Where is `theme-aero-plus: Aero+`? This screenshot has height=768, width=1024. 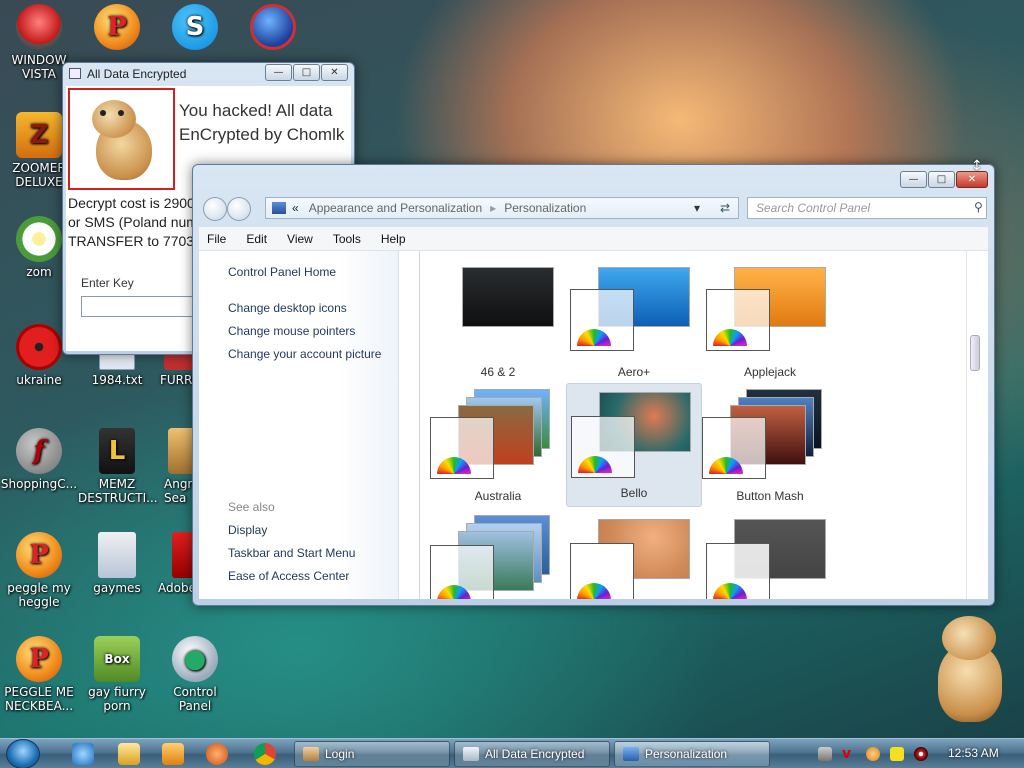
theme-aero-plus: Aero+ is located at coordinates (634, 323).